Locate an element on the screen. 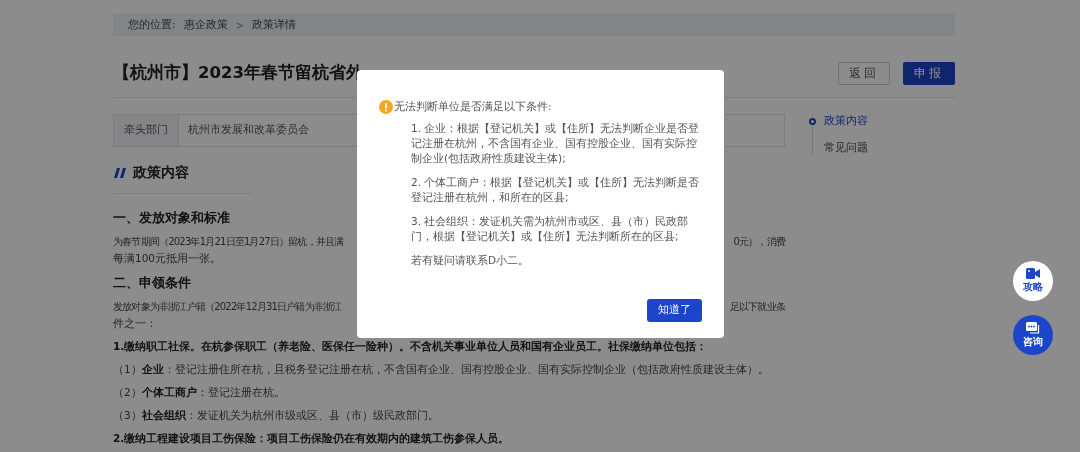 The width and height of the screenshot is (1080, 452). apply-button: 申报 is located at coordinates (929, 73).